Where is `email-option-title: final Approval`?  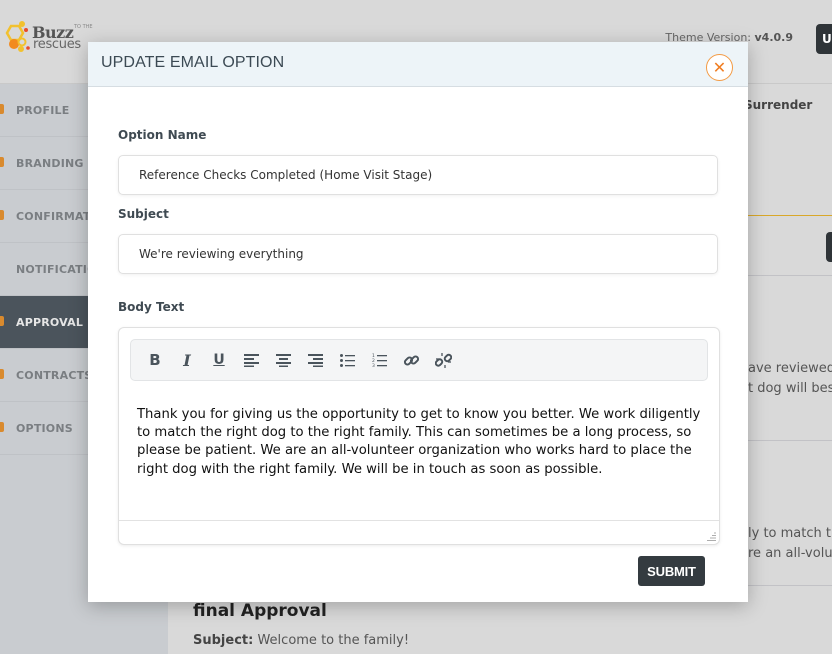 email-option-title: final Approval is located at coordinates (260, 611).